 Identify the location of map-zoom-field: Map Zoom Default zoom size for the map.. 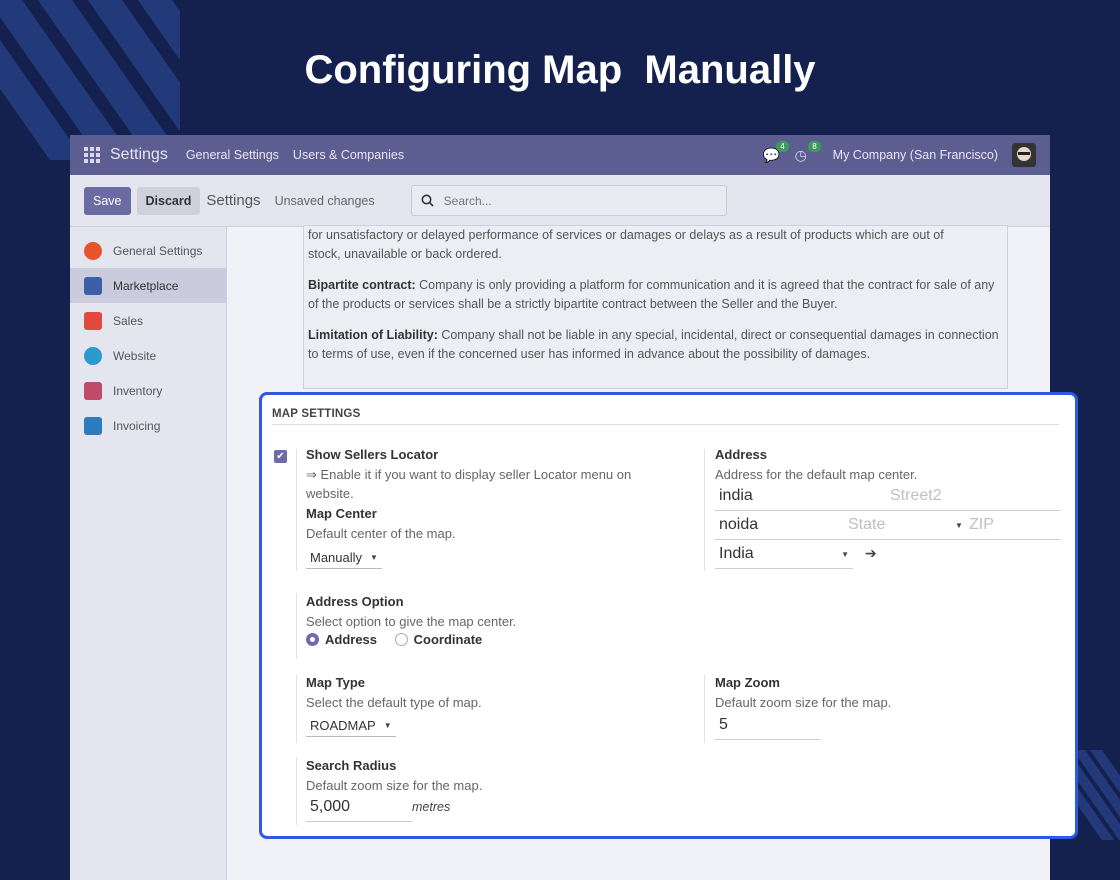
(803, 693).